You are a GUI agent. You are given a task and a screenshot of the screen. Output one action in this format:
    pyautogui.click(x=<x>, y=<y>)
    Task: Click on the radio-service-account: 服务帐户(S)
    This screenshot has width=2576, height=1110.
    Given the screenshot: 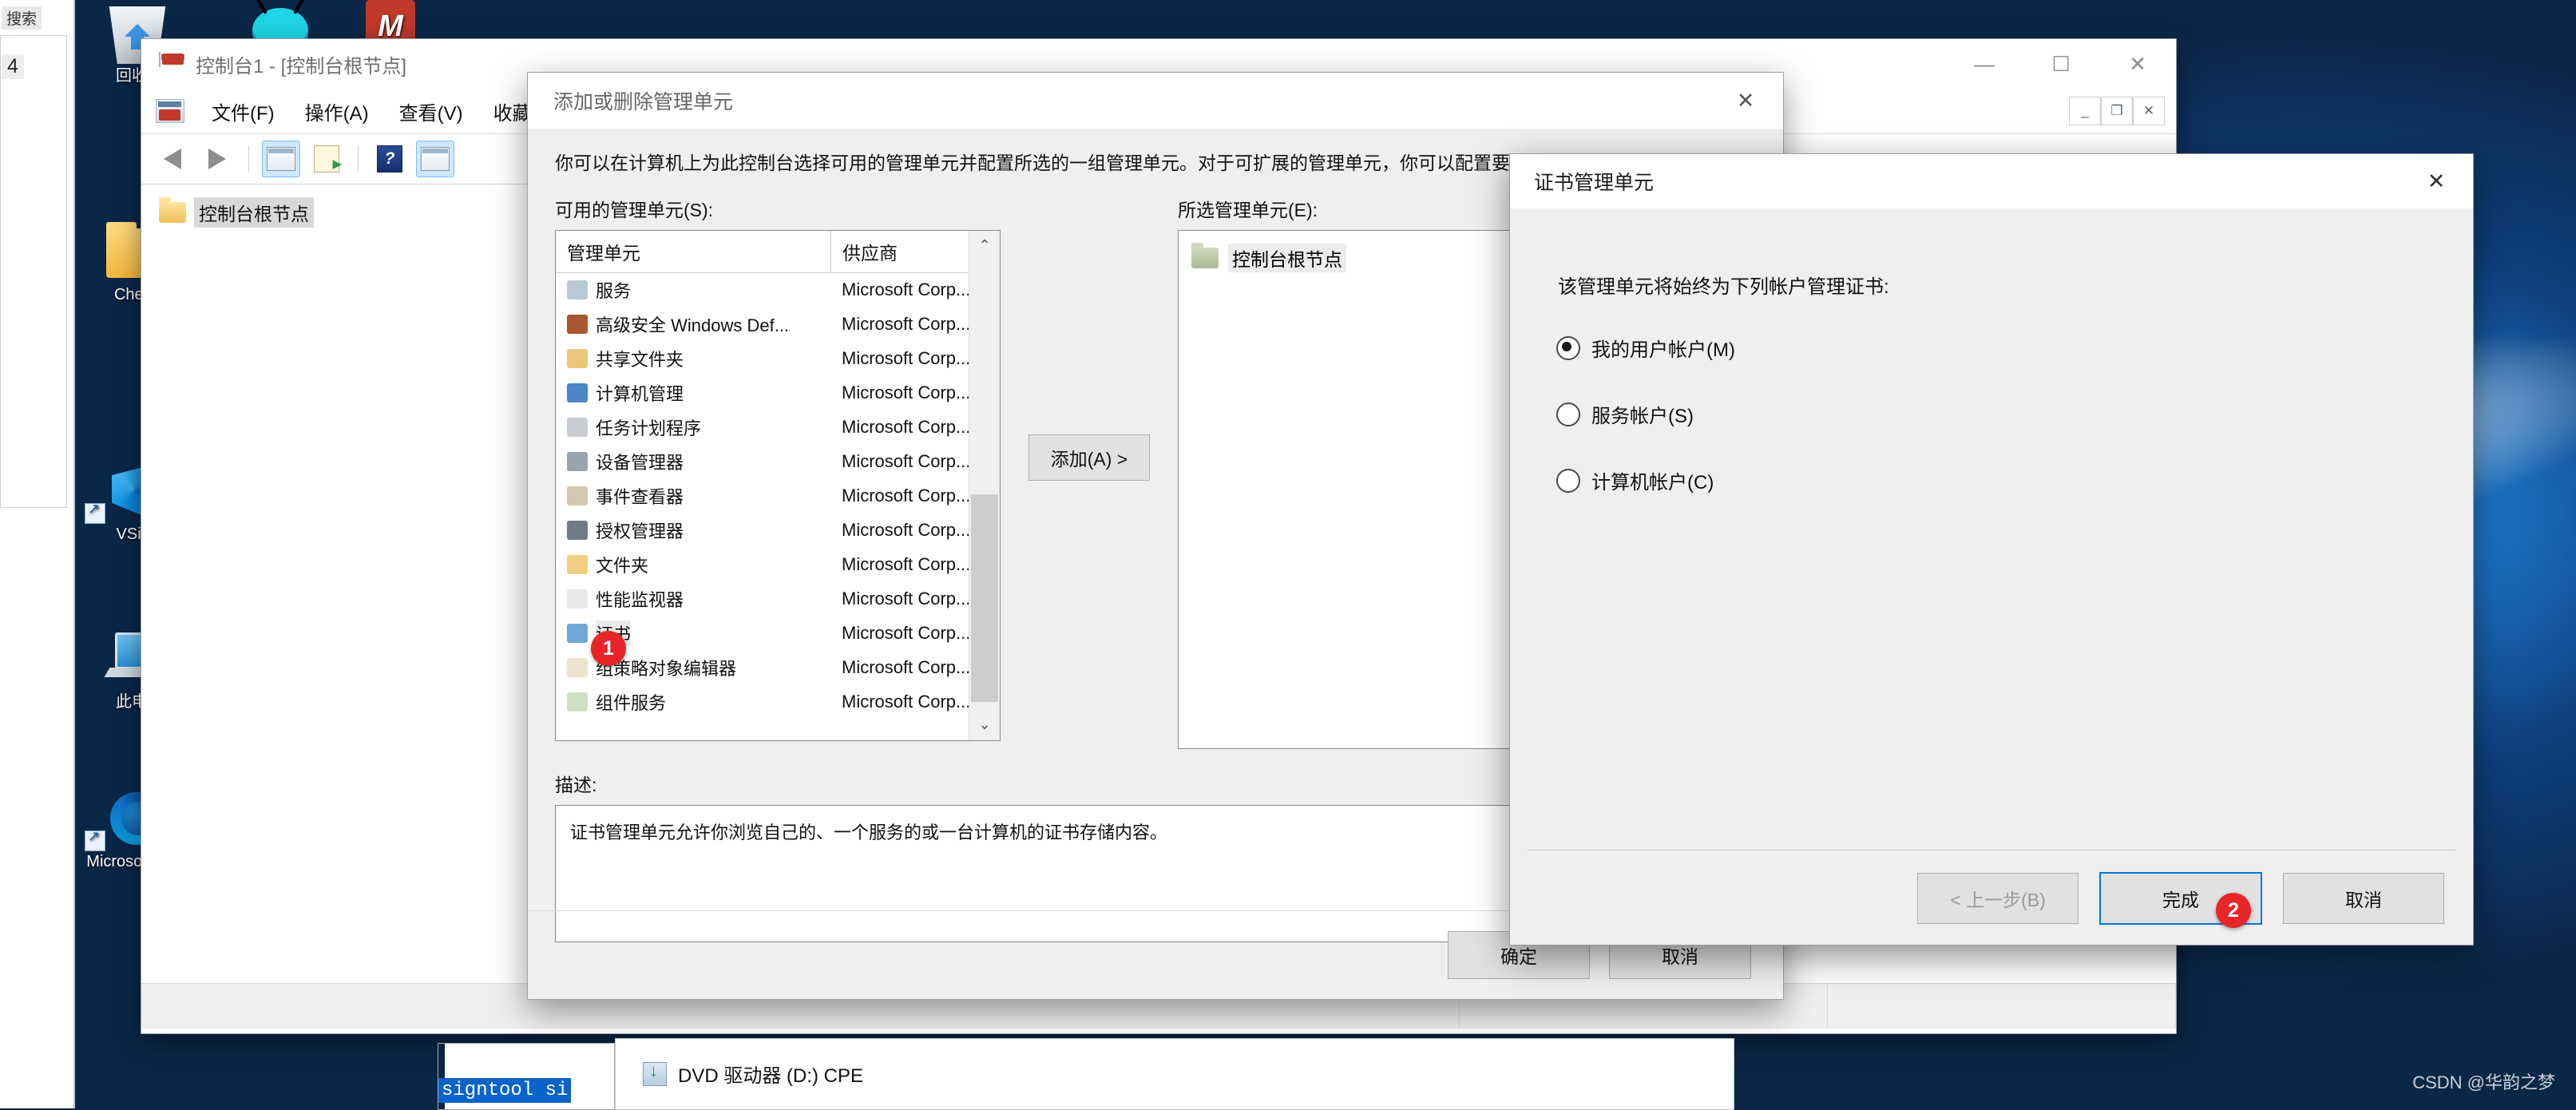 What is the action you would take?
    pyautogui.click(x=2014, y=414)
    